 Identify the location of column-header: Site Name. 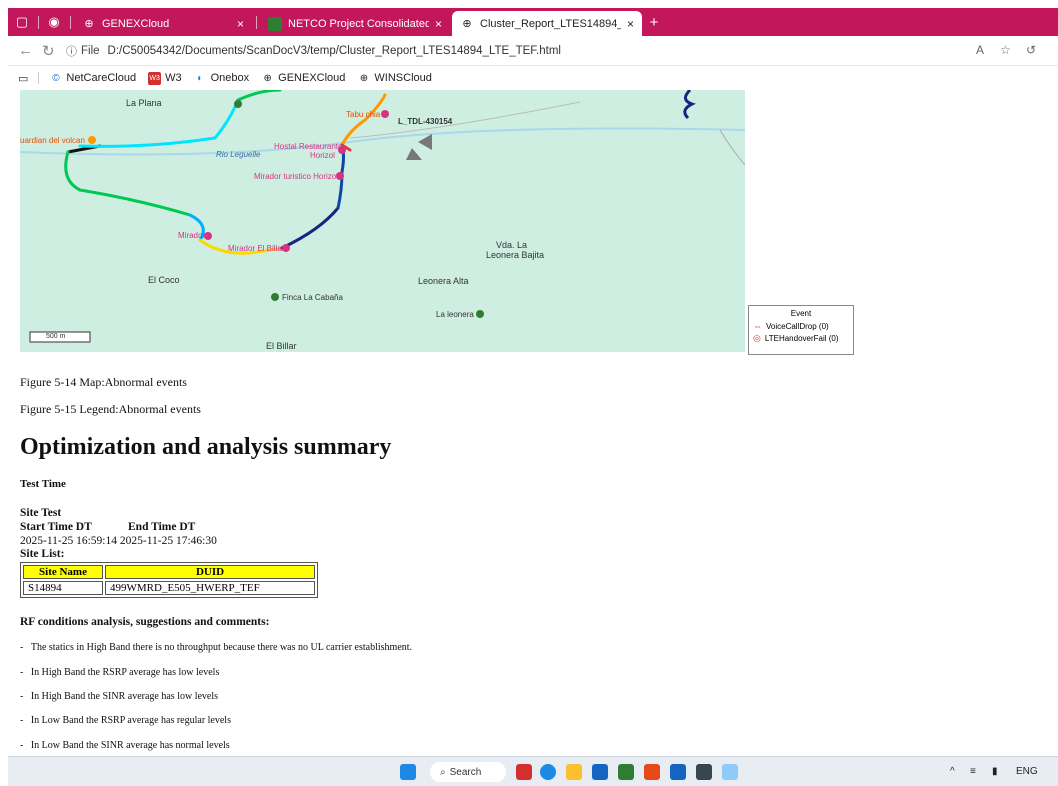
(63, 572).